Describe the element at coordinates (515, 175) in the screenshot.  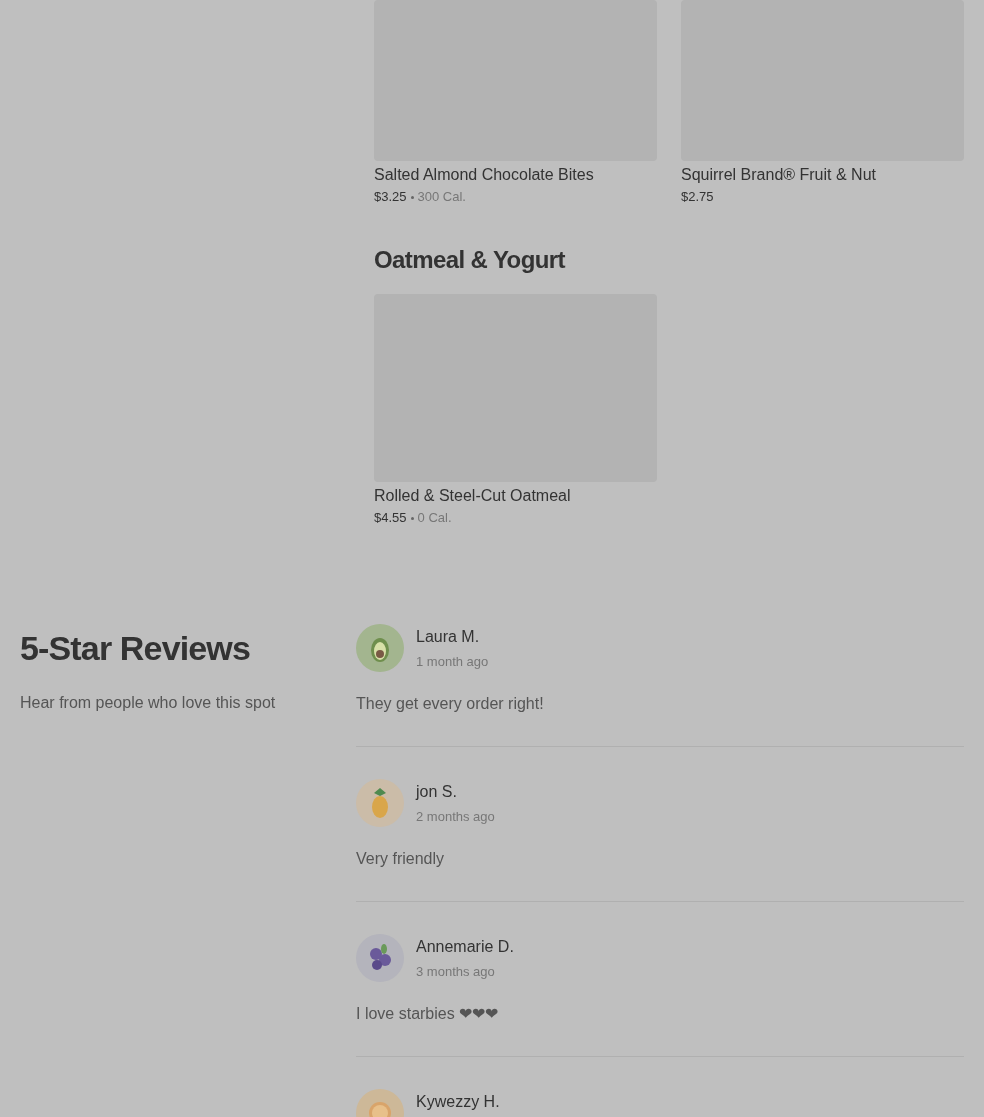
I see `item-name: Salted Almond Chocolate Bites` at that location.